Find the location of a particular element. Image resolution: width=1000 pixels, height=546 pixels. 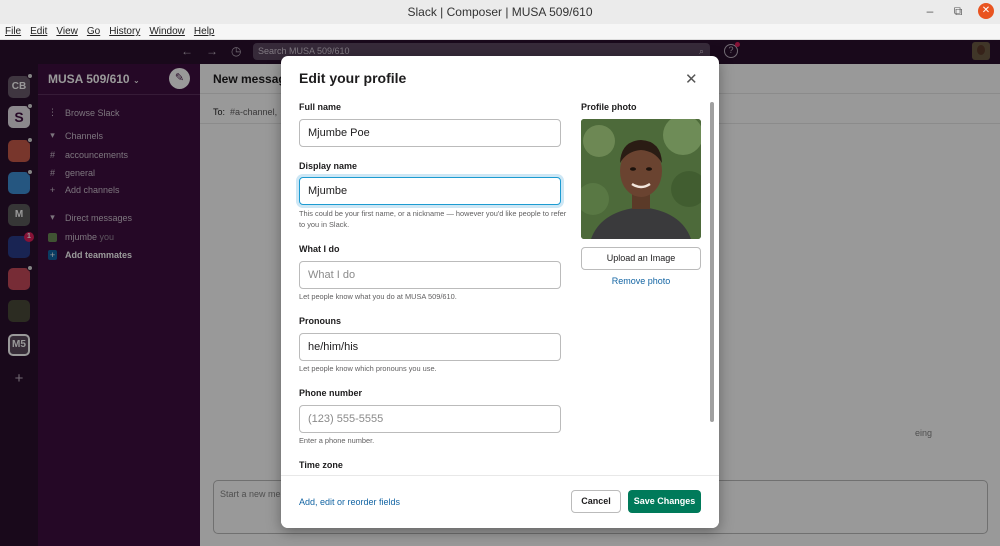

phone-input is located at coordinates (430, 419).